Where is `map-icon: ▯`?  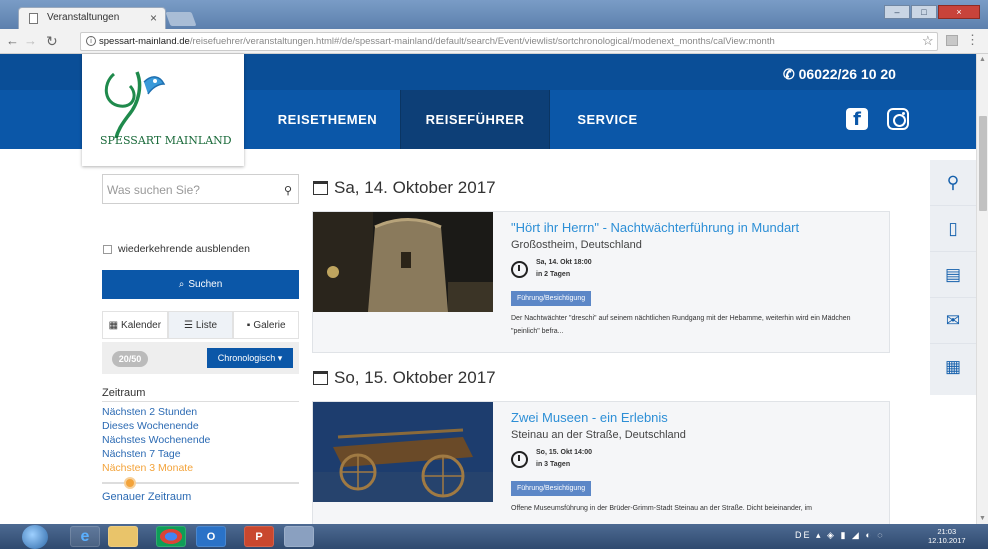
map-icon: ▯ is located at coordinates (953, 229).